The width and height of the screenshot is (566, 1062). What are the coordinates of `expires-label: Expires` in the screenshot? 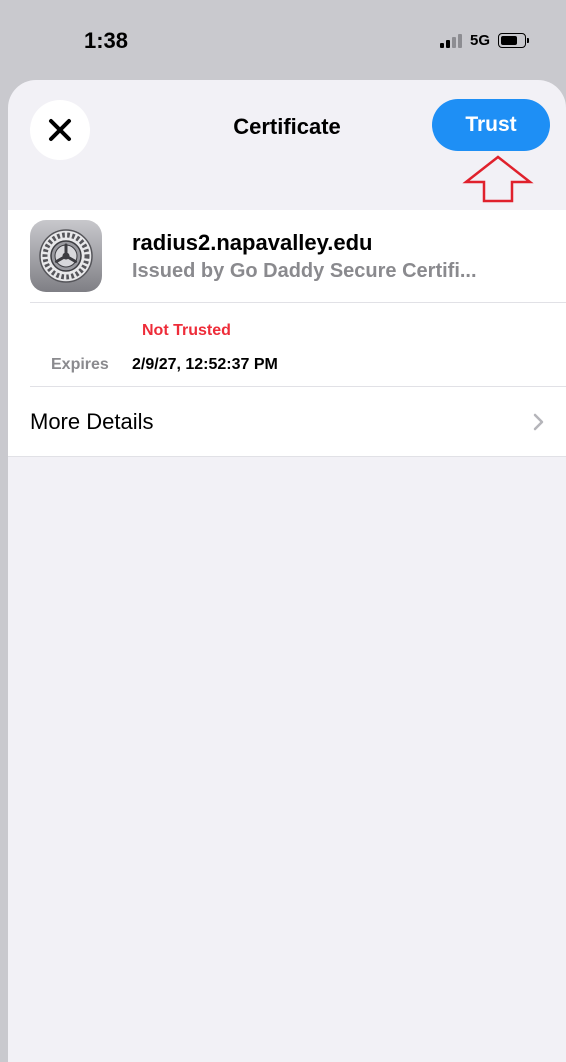 It's located at (80, 364).